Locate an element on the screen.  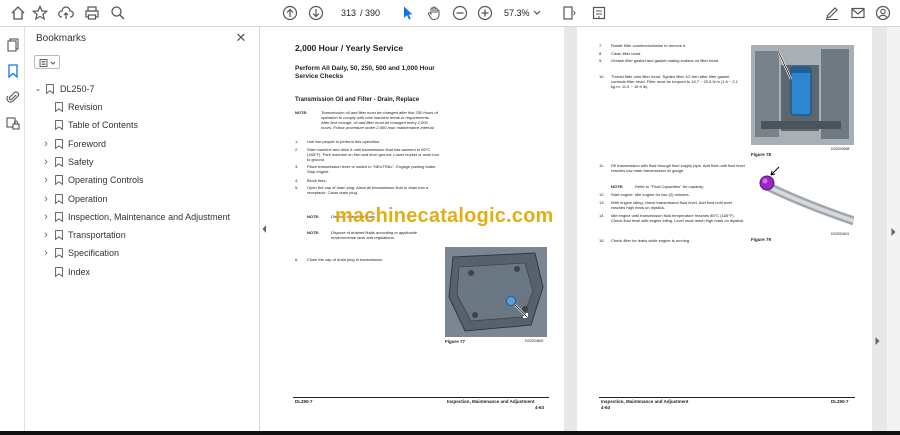
page-thumbnails-icon is located at coordinates (13, 45).